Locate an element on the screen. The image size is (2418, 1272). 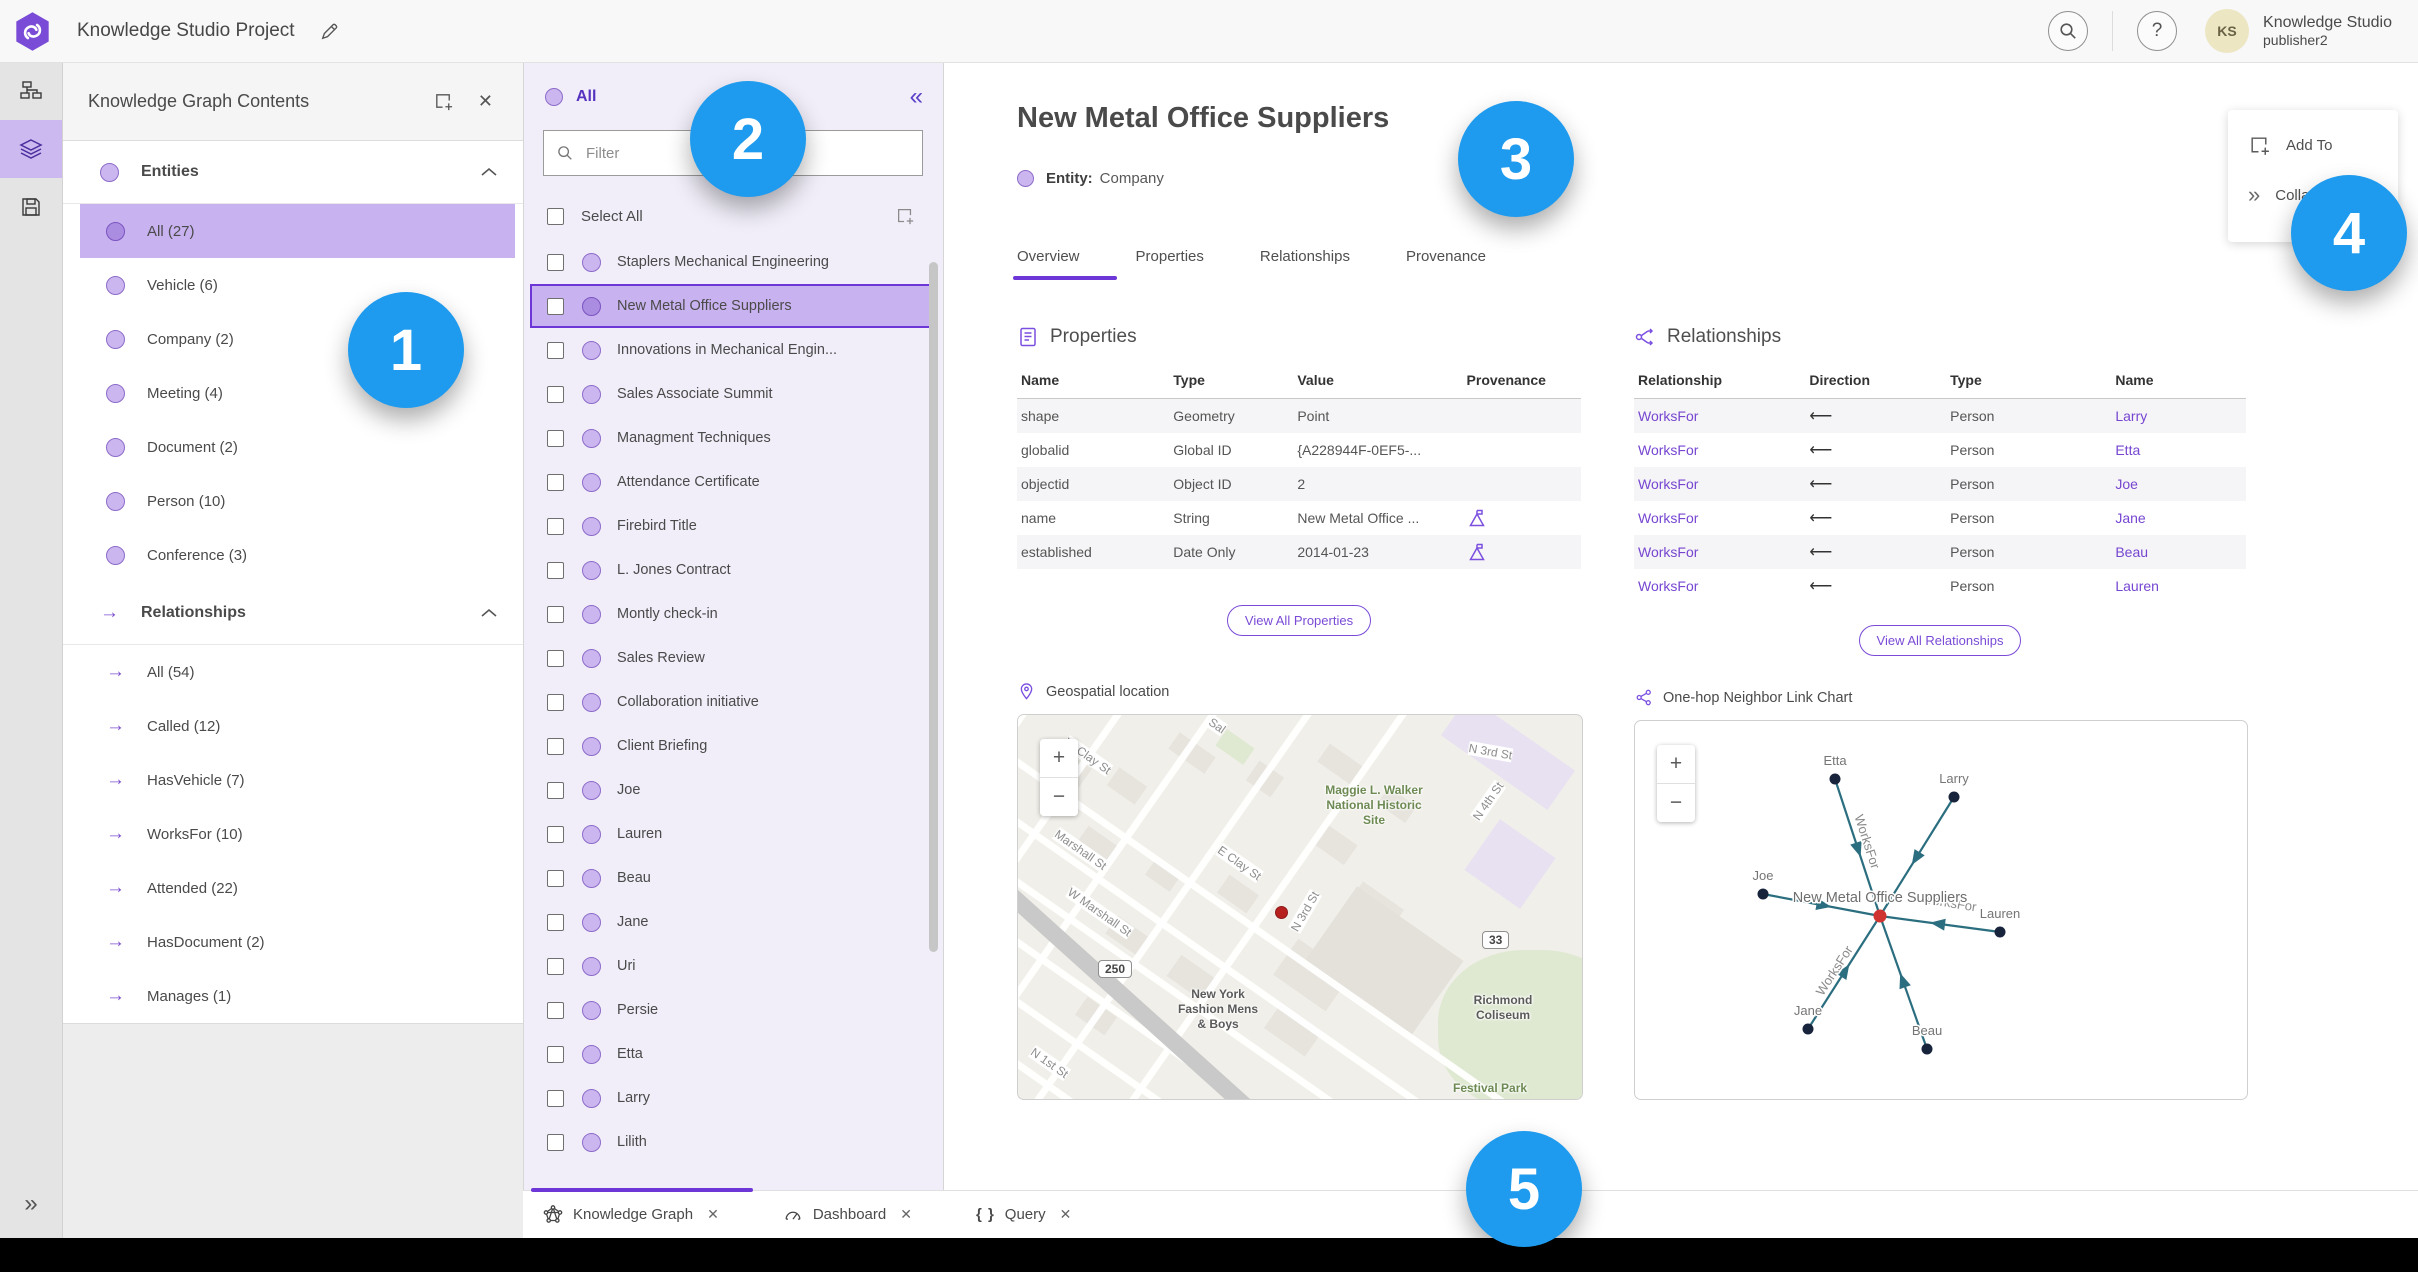
entity-instance-item: Sales Associate Summit is located at coordinates (733, 394).